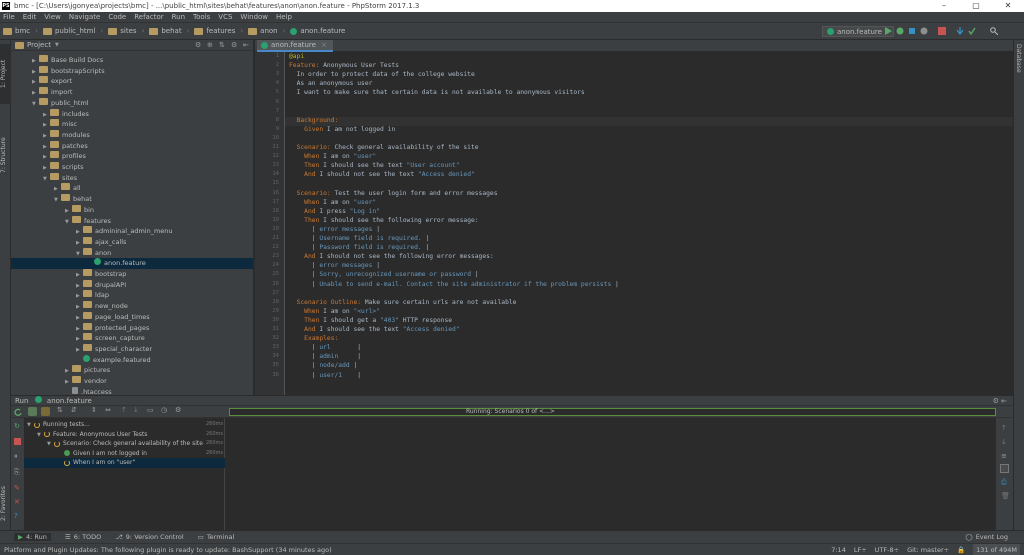  What do you see at coordinates (225, 17) in the screenshot?
I see `menu-vcs: VCS` at bounding box center [225, 17].